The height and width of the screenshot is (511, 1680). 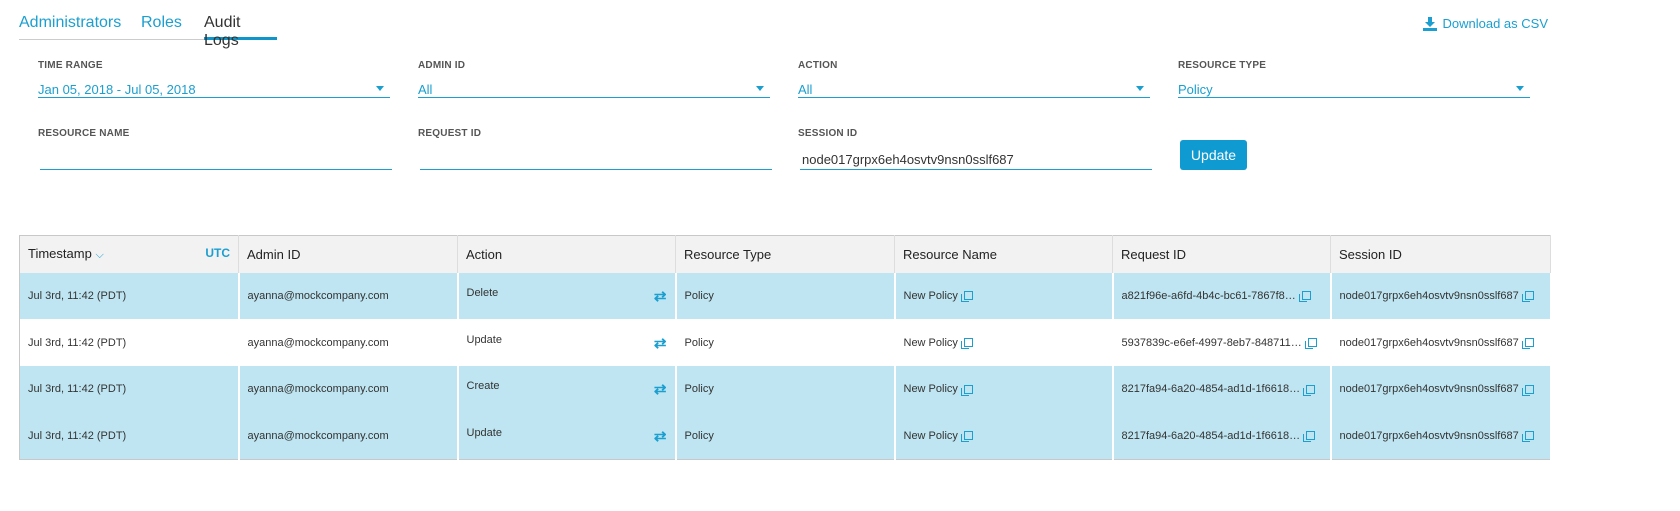 I want to click on request-id-header: Request ID, so click(x=1221, y=254).